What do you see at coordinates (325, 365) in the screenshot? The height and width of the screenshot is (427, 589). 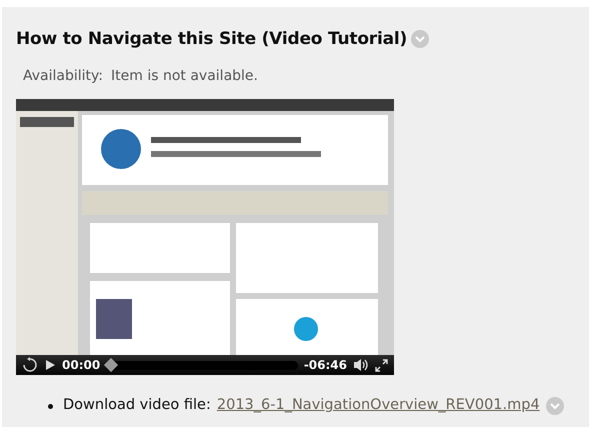 I see `remaining-time: -06:46` at bounding box center [325, 365].